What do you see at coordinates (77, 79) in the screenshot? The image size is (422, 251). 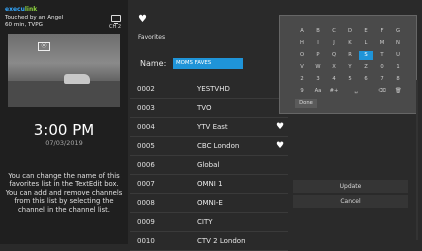 I see `preview-car` at bounding box center [77, 79].